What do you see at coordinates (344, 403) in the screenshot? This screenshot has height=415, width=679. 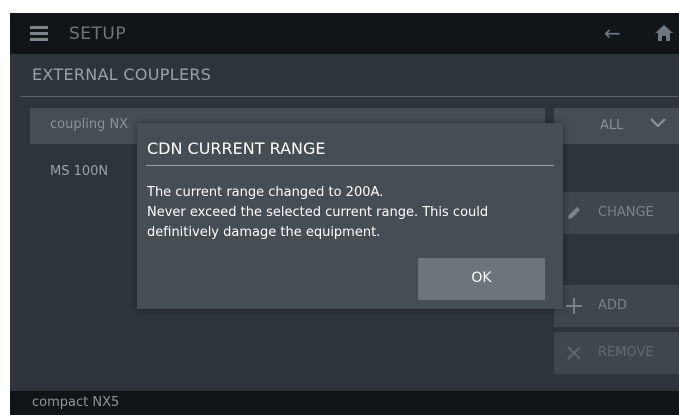 I see `status-footer: compact NX5` at bounding box center [344, 403].